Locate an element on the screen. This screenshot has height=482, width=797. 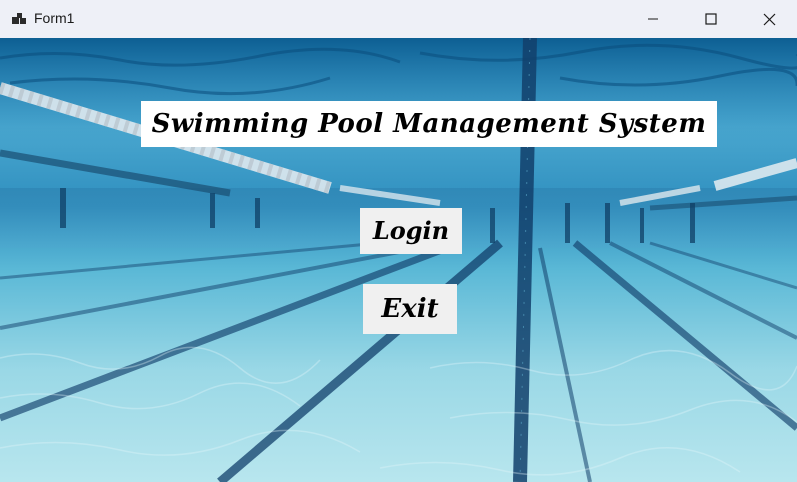
minimize-button is located at coordinates (653, 19).